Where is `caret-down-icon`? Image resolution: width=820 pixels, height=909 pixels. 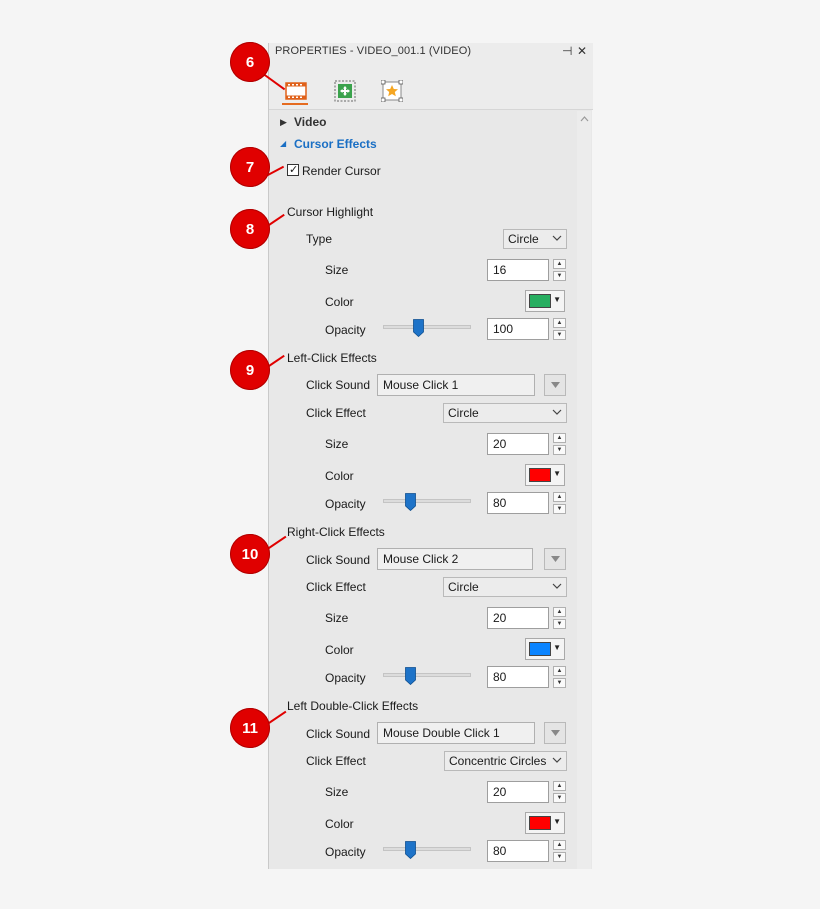 caret-down-icon is located at coordinates (555, 559).